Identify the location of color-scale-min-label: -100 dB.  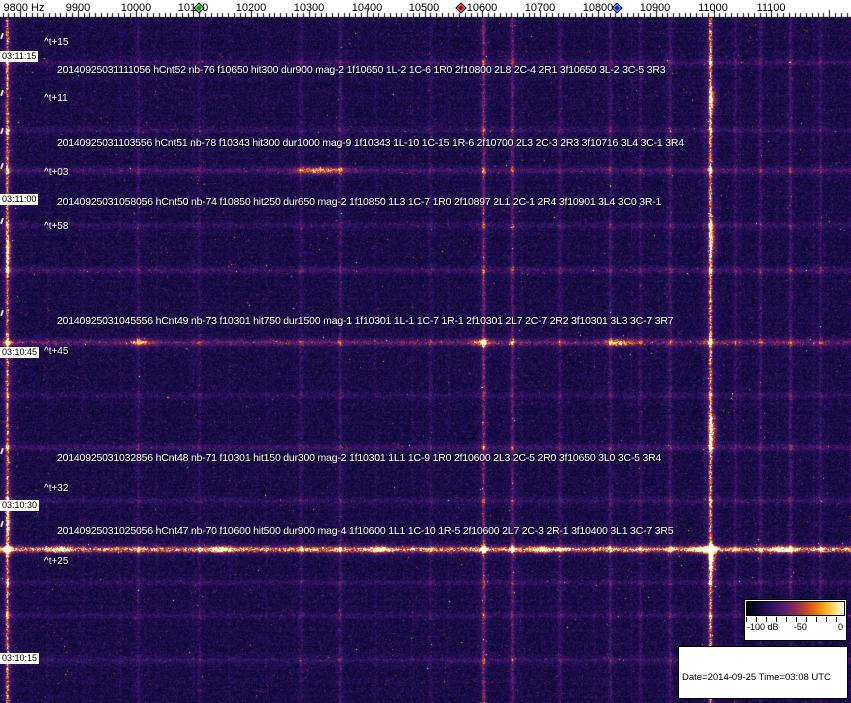
(763, 627).